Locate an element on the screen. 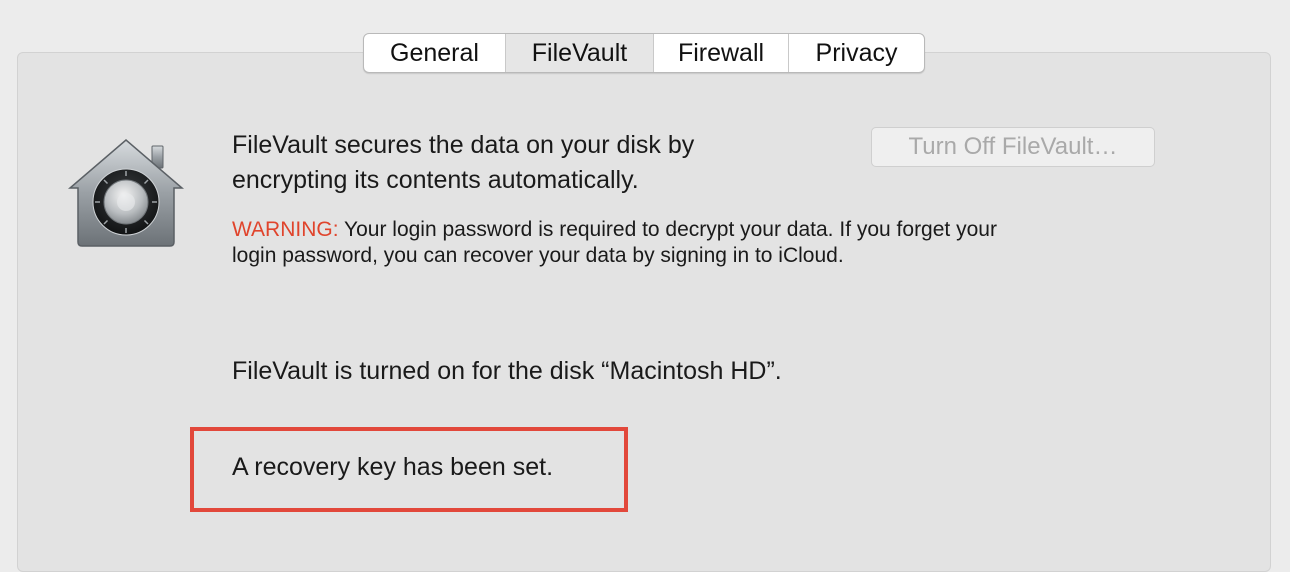 This screenshot has height=572, width=1290. tab-privacy: Privacy is located at coordinates (856, 53).